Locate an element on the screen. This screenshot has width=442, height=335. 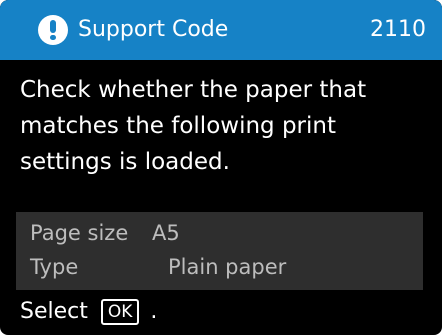
footer-instruction: Select OK . is located at coordinates (88, 312).